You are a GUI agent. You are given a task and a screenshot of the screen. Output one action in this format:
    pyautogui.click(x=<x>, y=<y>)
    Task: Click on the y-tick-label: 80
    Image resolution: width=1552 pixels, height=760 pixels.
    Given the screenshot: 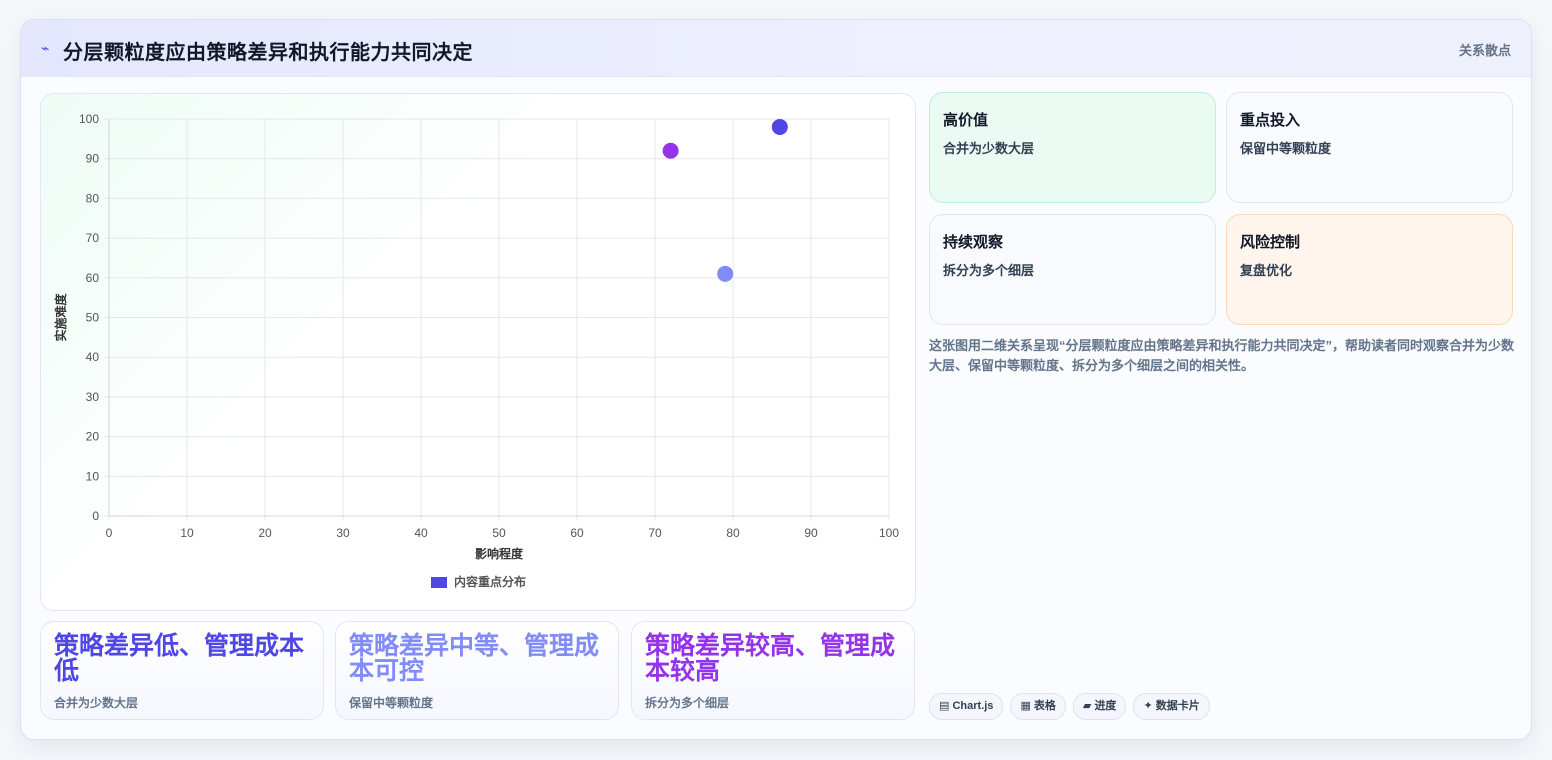 What is the action you would take?
    pyautogui.click(x=93, y=198)
    